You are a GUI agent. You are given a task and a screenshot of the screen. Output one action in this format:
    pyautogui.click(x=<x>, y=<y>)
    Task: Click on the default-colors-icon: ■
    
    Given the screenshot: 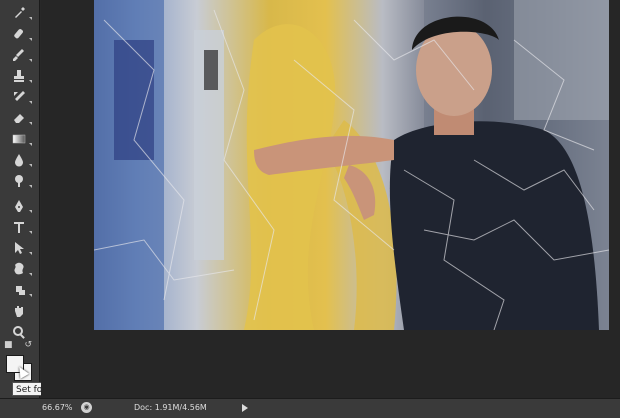 What is the action you would take?
    pyautogui.click(x=8, y=346)
    